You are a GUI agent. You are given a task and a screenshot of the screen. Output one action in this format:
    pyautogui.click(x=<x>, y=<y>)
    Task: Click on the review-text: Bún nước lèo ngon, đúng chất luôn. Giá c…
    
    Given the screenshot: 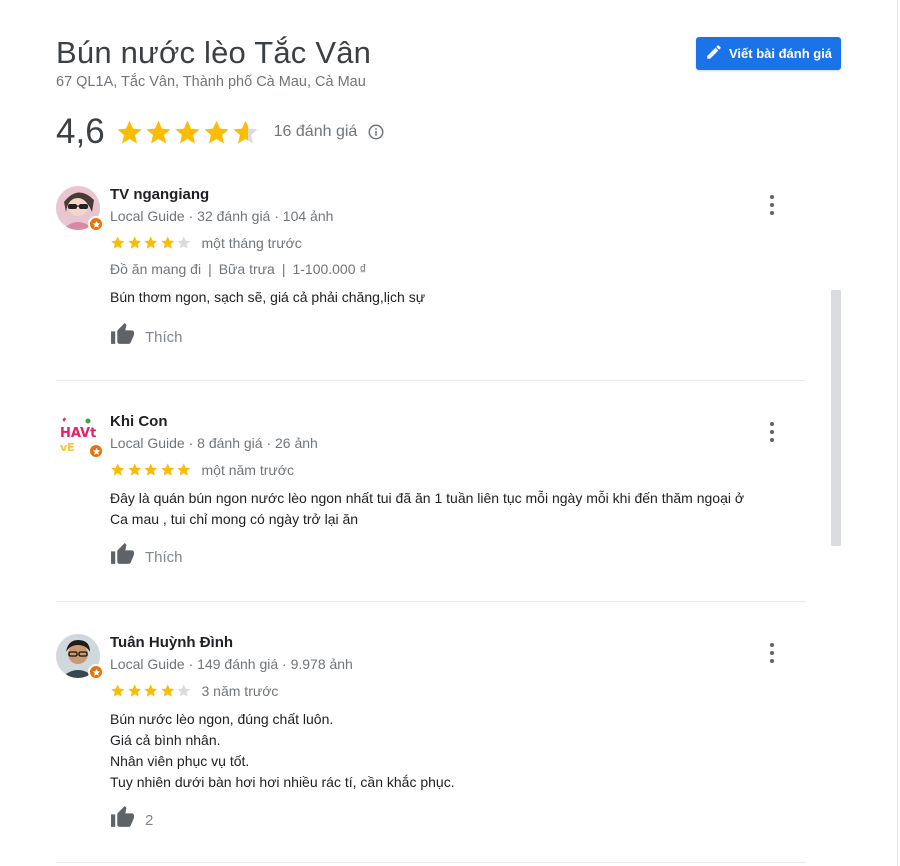 What is the action you would take?
    pyautogui.click(x=458, y=751)
    